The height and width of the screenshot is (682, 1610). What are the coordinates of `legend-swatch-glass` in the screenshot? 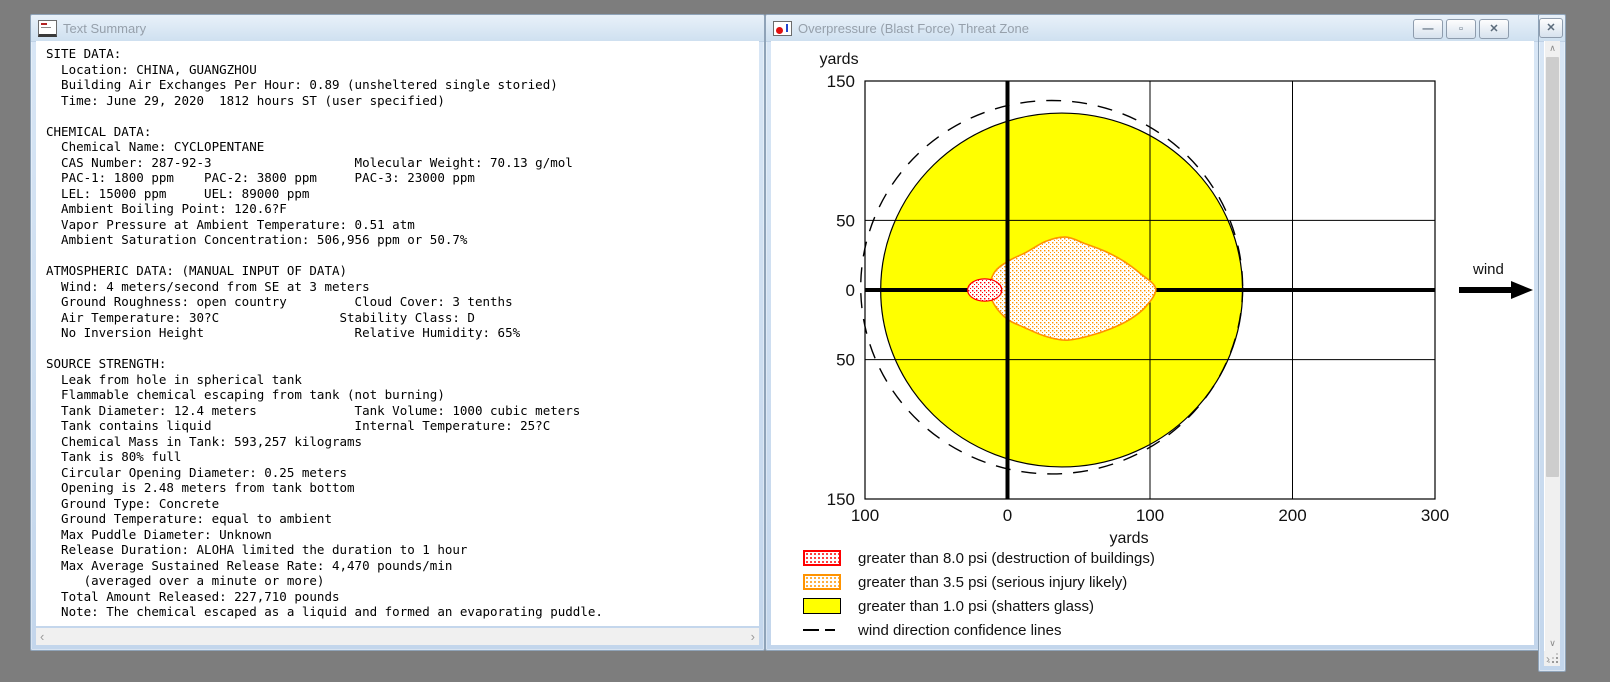 It's located at (822, 606).